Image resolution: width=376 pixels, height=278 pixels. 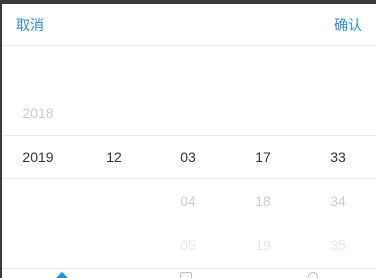 What do you see at coordinates (188, 245) in the screenshot?
I see `day-option-next-2: 05` at bounding box center [188, 245].